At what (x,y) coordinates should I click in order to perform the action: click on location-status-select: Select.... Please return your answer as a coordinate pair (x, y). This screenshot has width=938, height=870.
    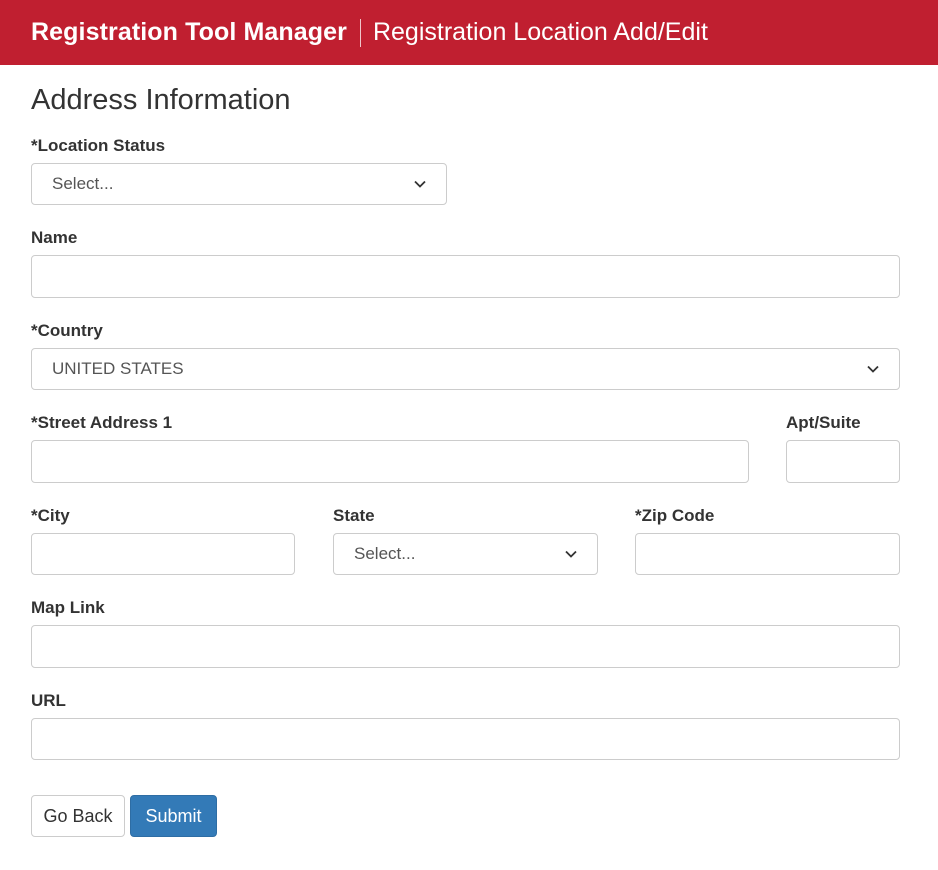
    Looking at the image, I should click on (239, 184).